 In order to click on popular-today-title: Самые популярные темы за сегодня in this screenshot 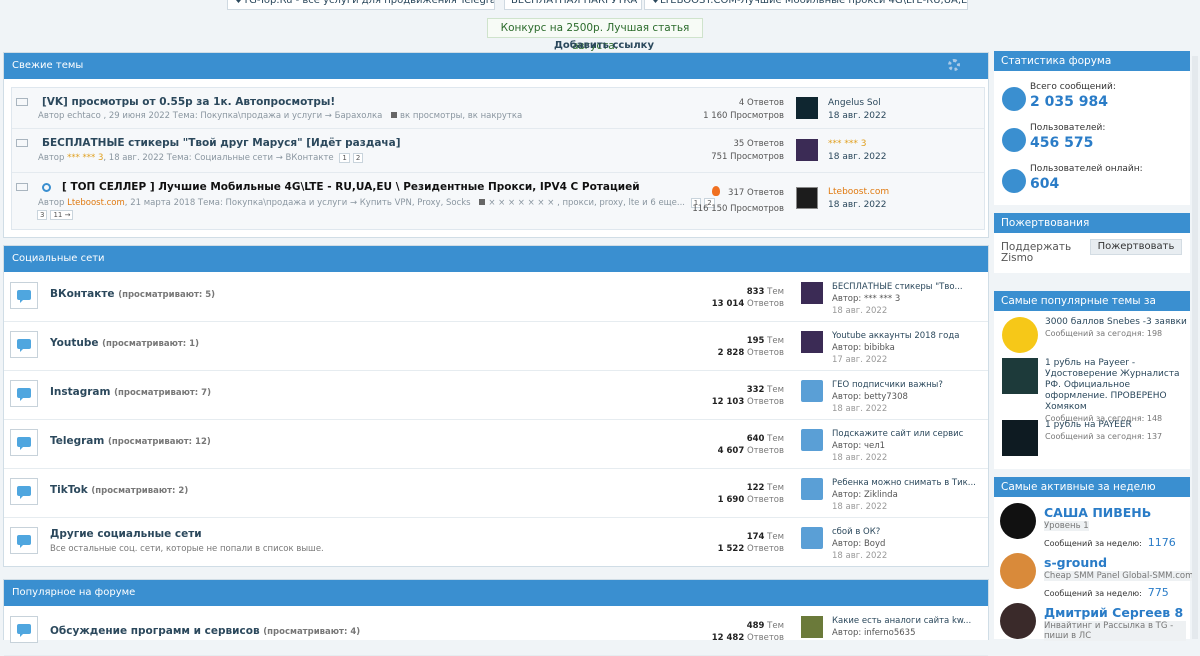, I will do `click(1092, 309)`.